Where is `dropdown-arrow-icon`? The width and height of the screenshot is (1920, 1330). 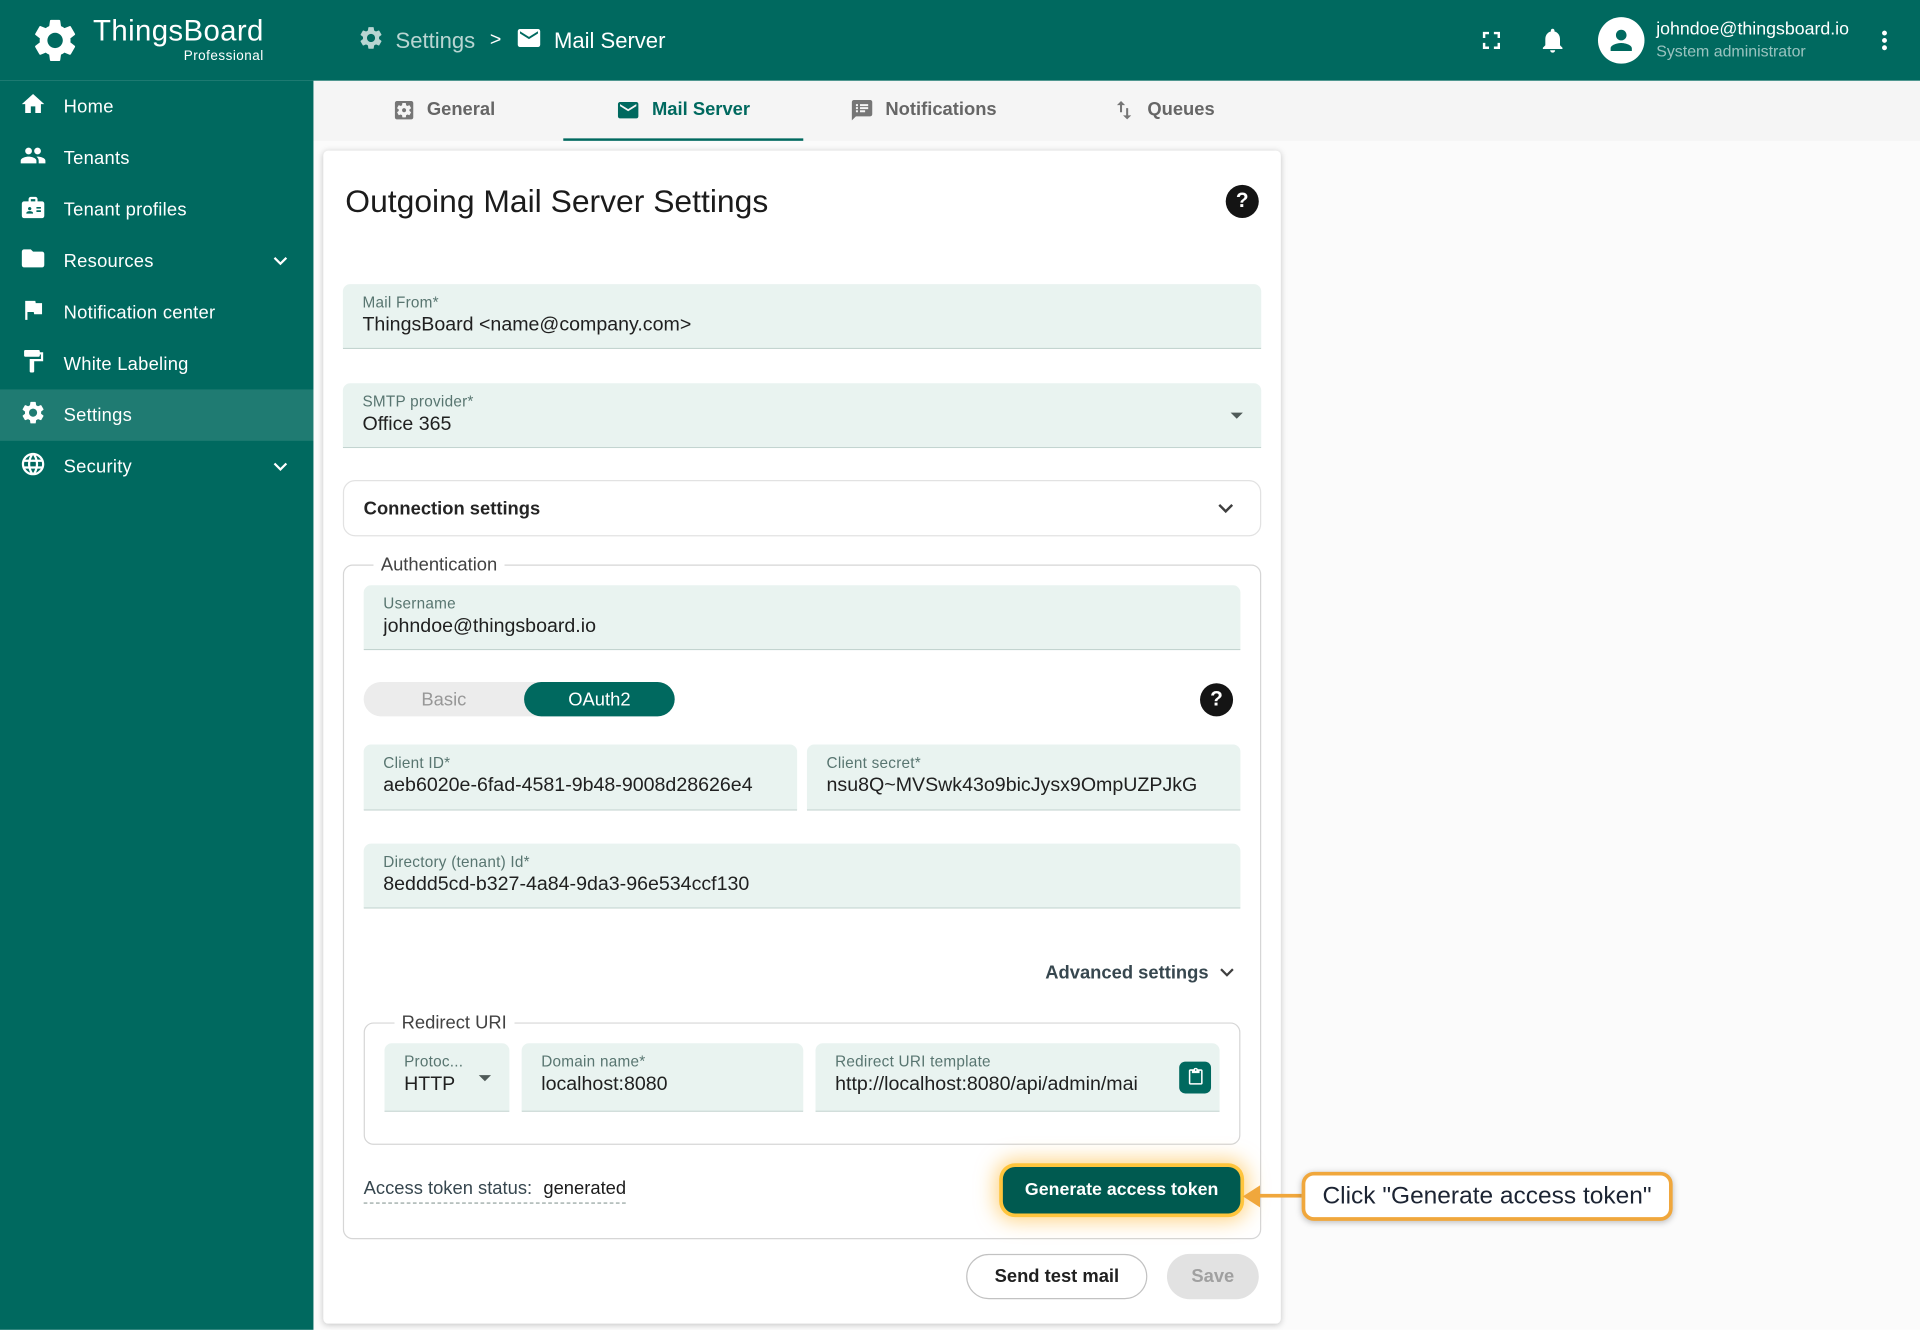
dropdown-arrow-icon is located at coordinates (1236, 414).